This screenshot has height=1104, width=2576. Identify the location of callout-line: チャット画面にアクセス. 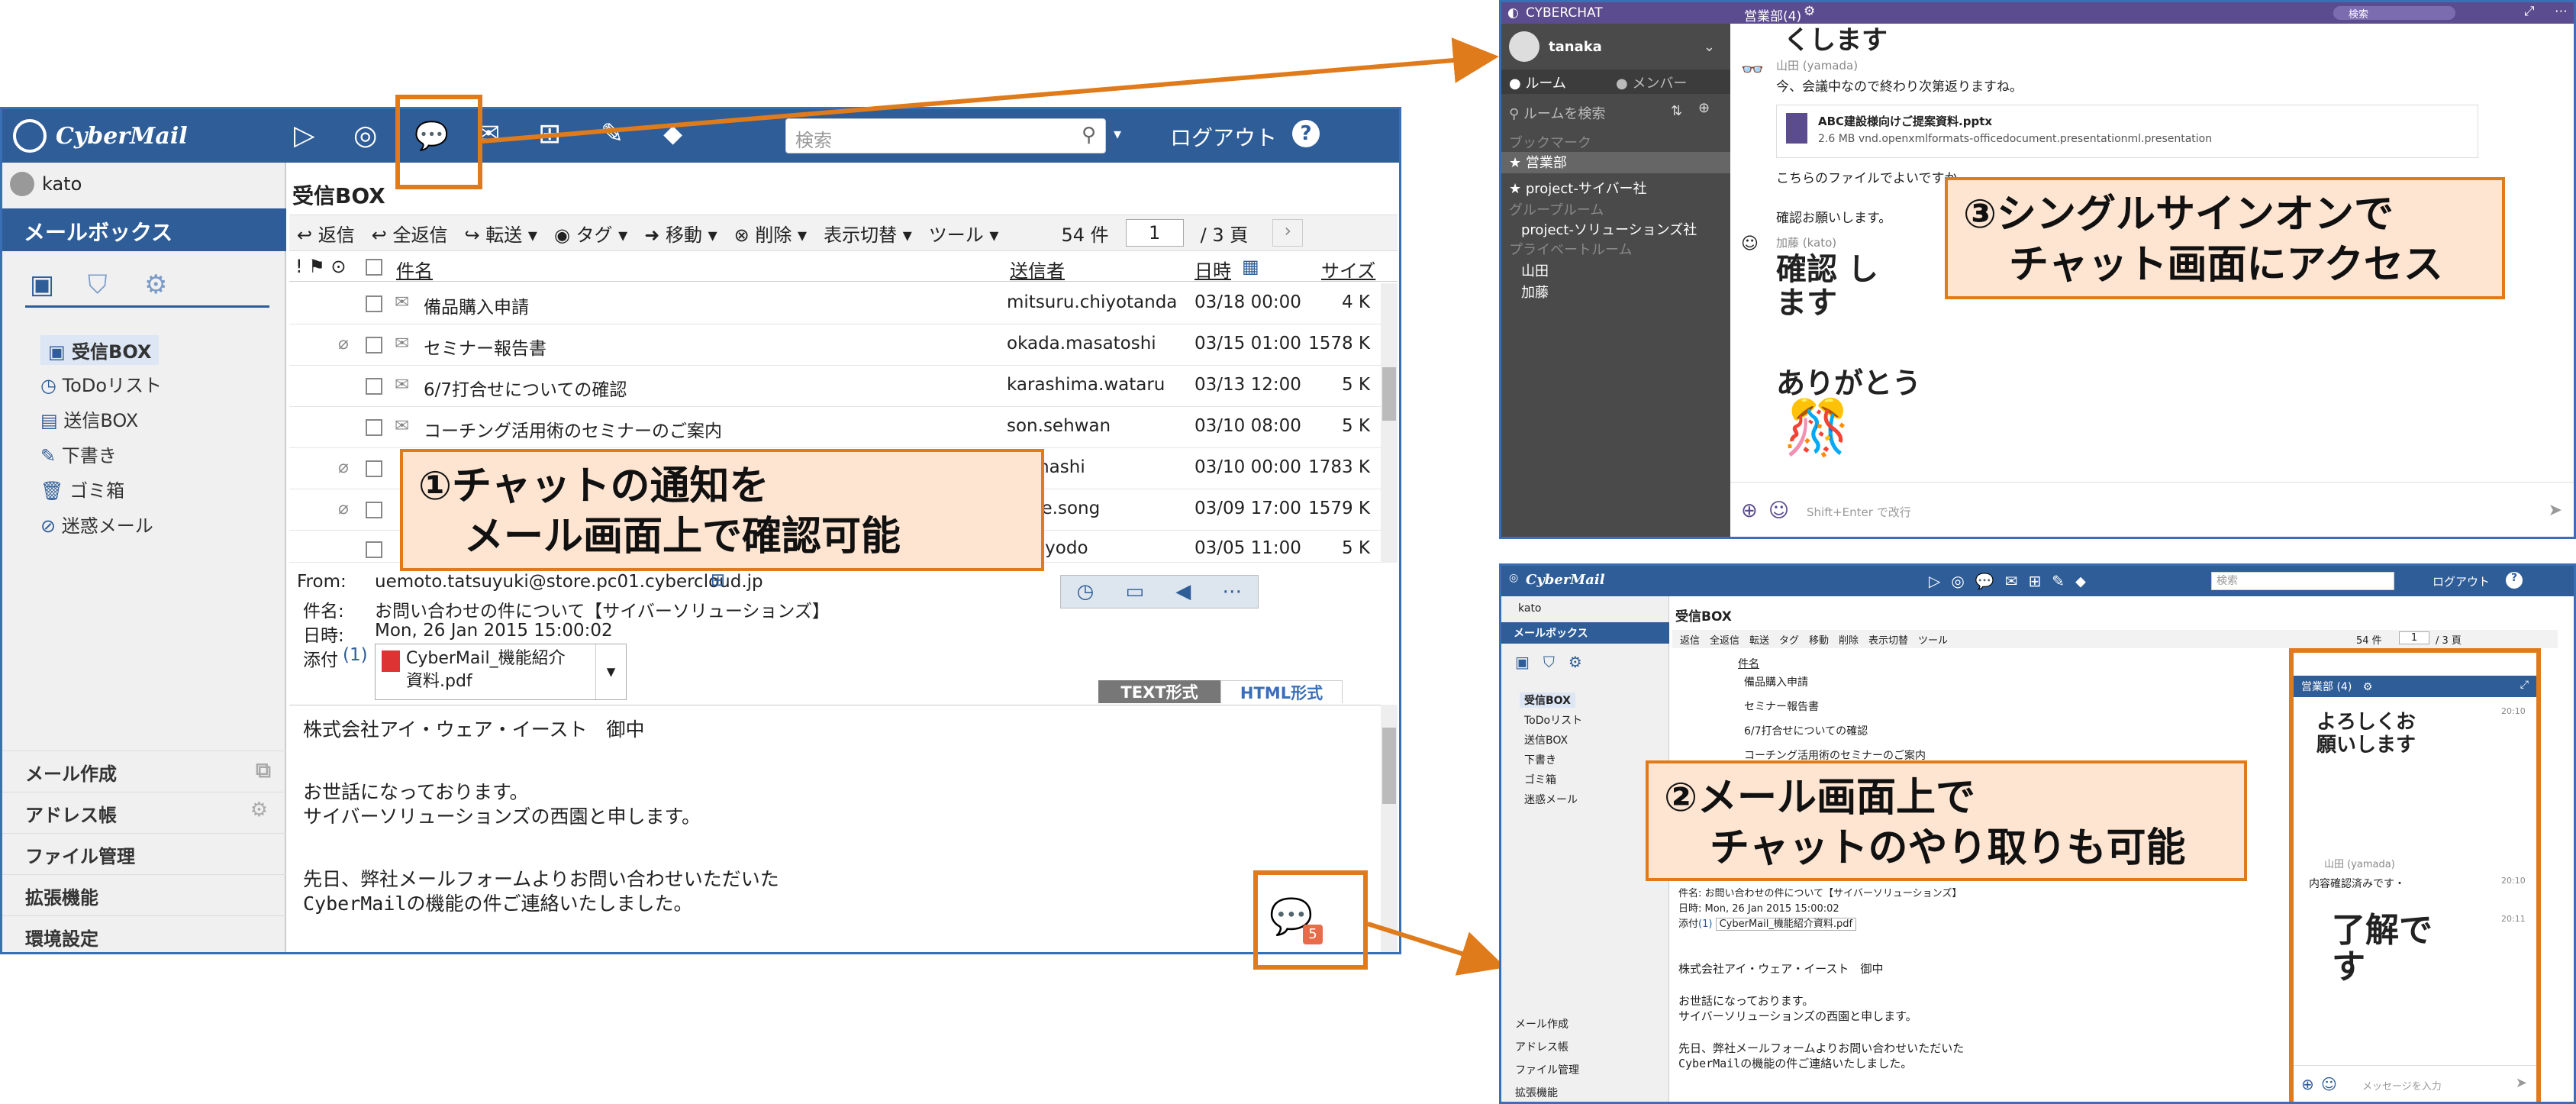
(2226, 265).